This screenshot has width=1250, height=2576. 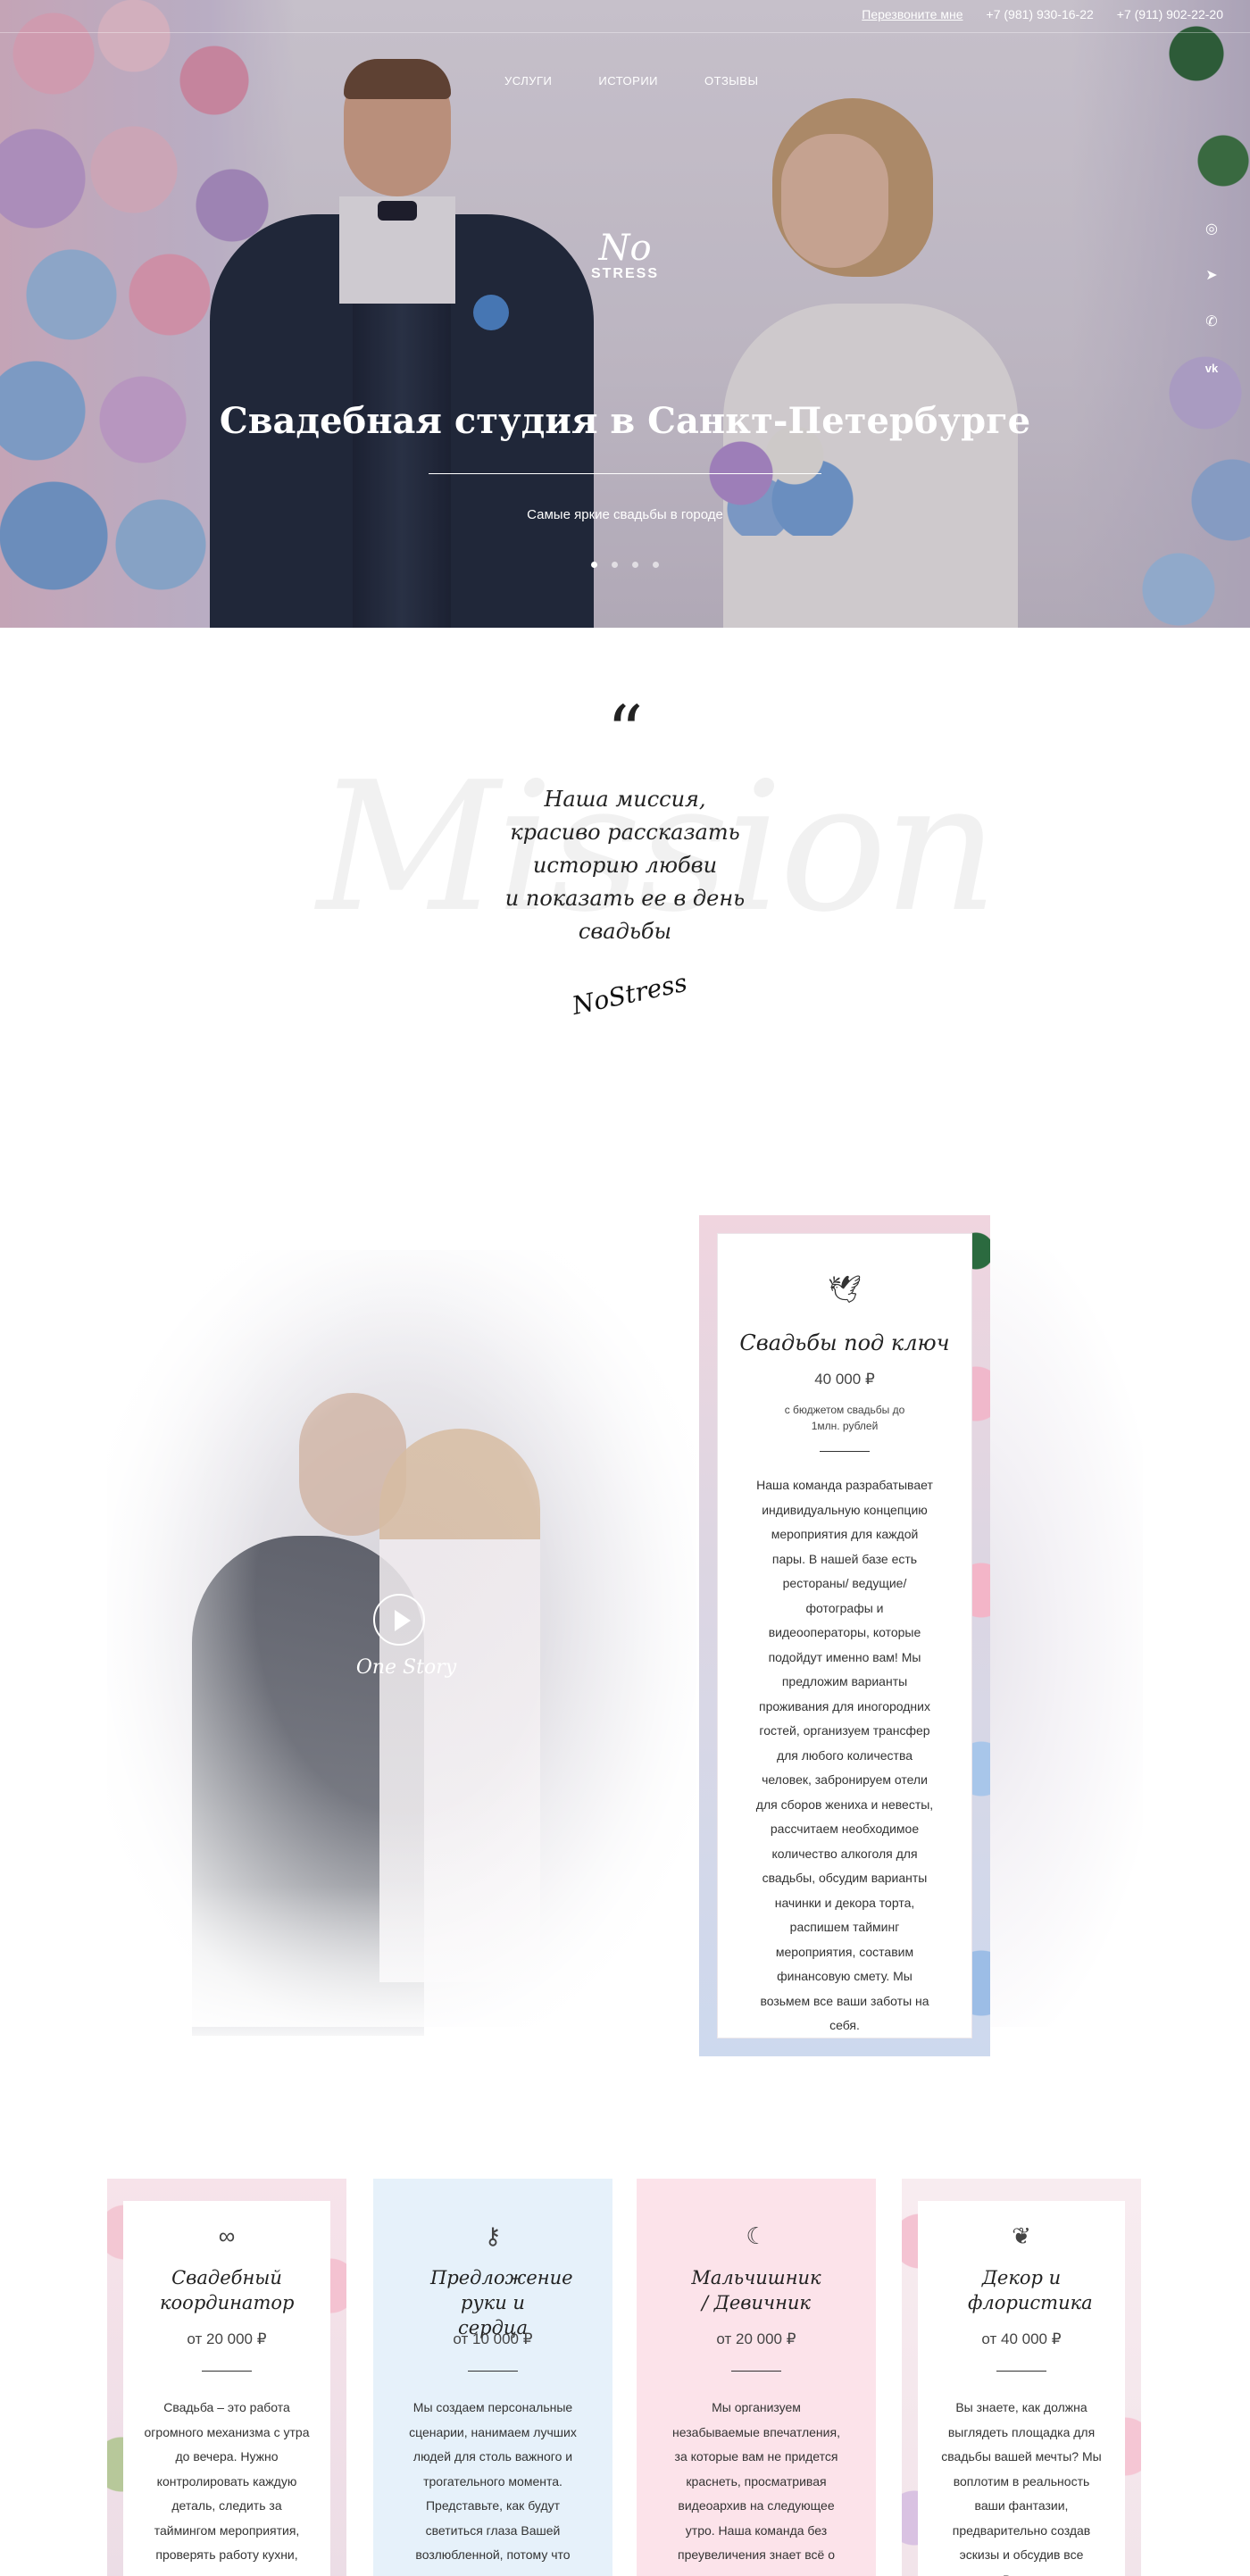 What do you see at coordinates (406, 1667) in the screenshot?
I see `video-caption: One Story` at bounding box center [406, 1667].